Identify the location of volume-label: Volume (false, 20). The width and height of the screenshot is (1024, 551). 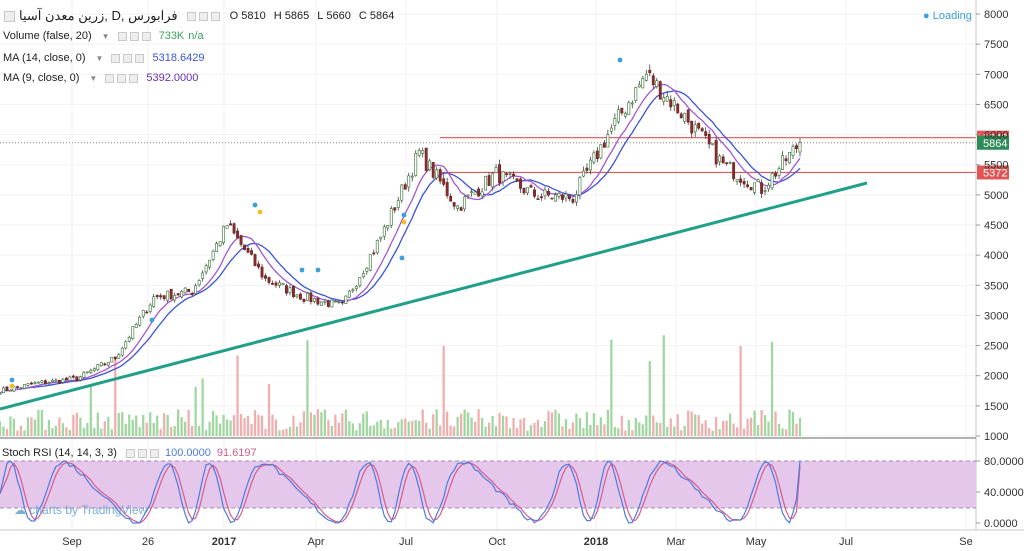
(47, 36).